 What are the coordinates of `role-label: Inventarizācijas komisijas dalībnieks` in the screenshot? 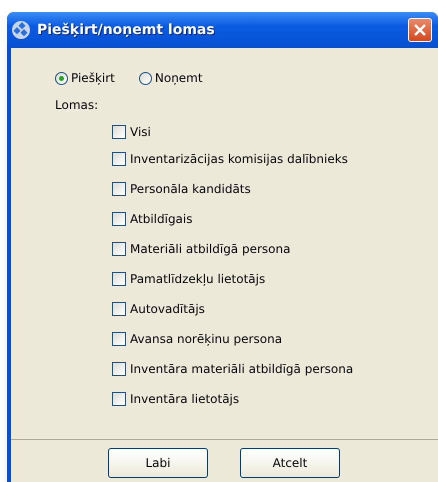 It's located at (239, 159).